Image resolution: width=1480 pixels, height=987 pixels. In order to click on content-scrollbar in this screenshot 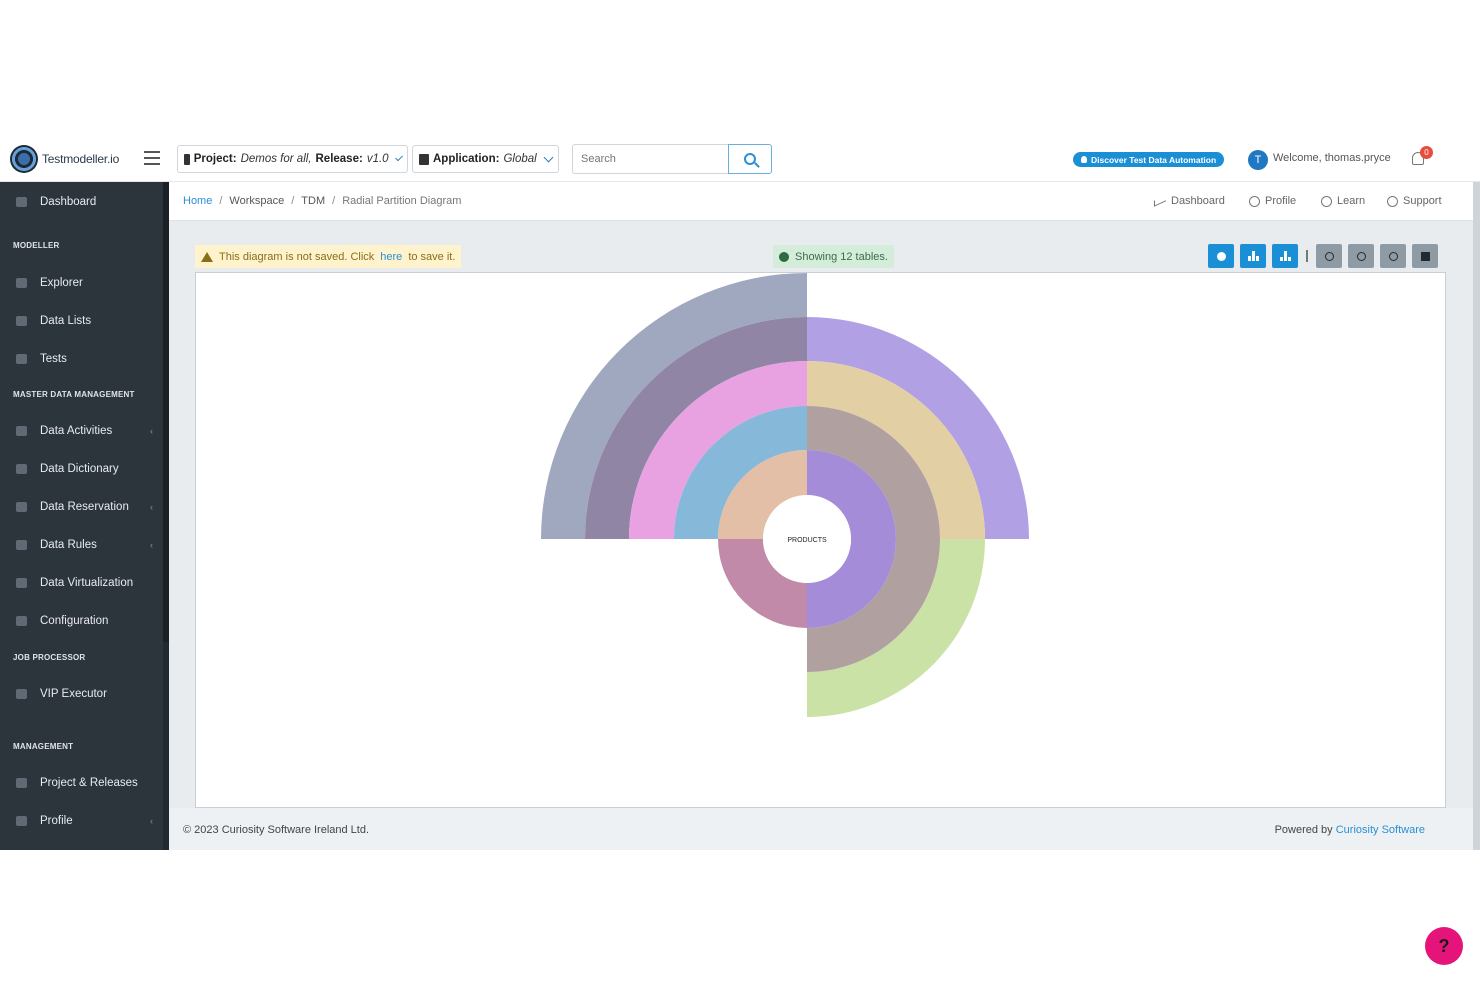, I will do `click(1476, 516)`.